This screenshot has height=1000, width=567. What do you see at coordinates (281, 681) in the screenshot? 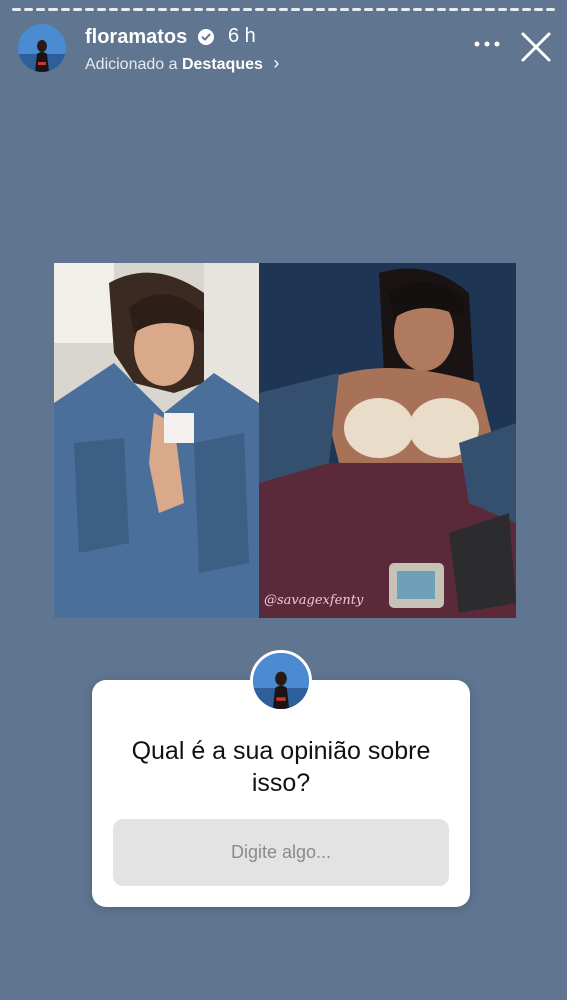
I see `question-sticker-avatar` at bounding box center [281, 681].